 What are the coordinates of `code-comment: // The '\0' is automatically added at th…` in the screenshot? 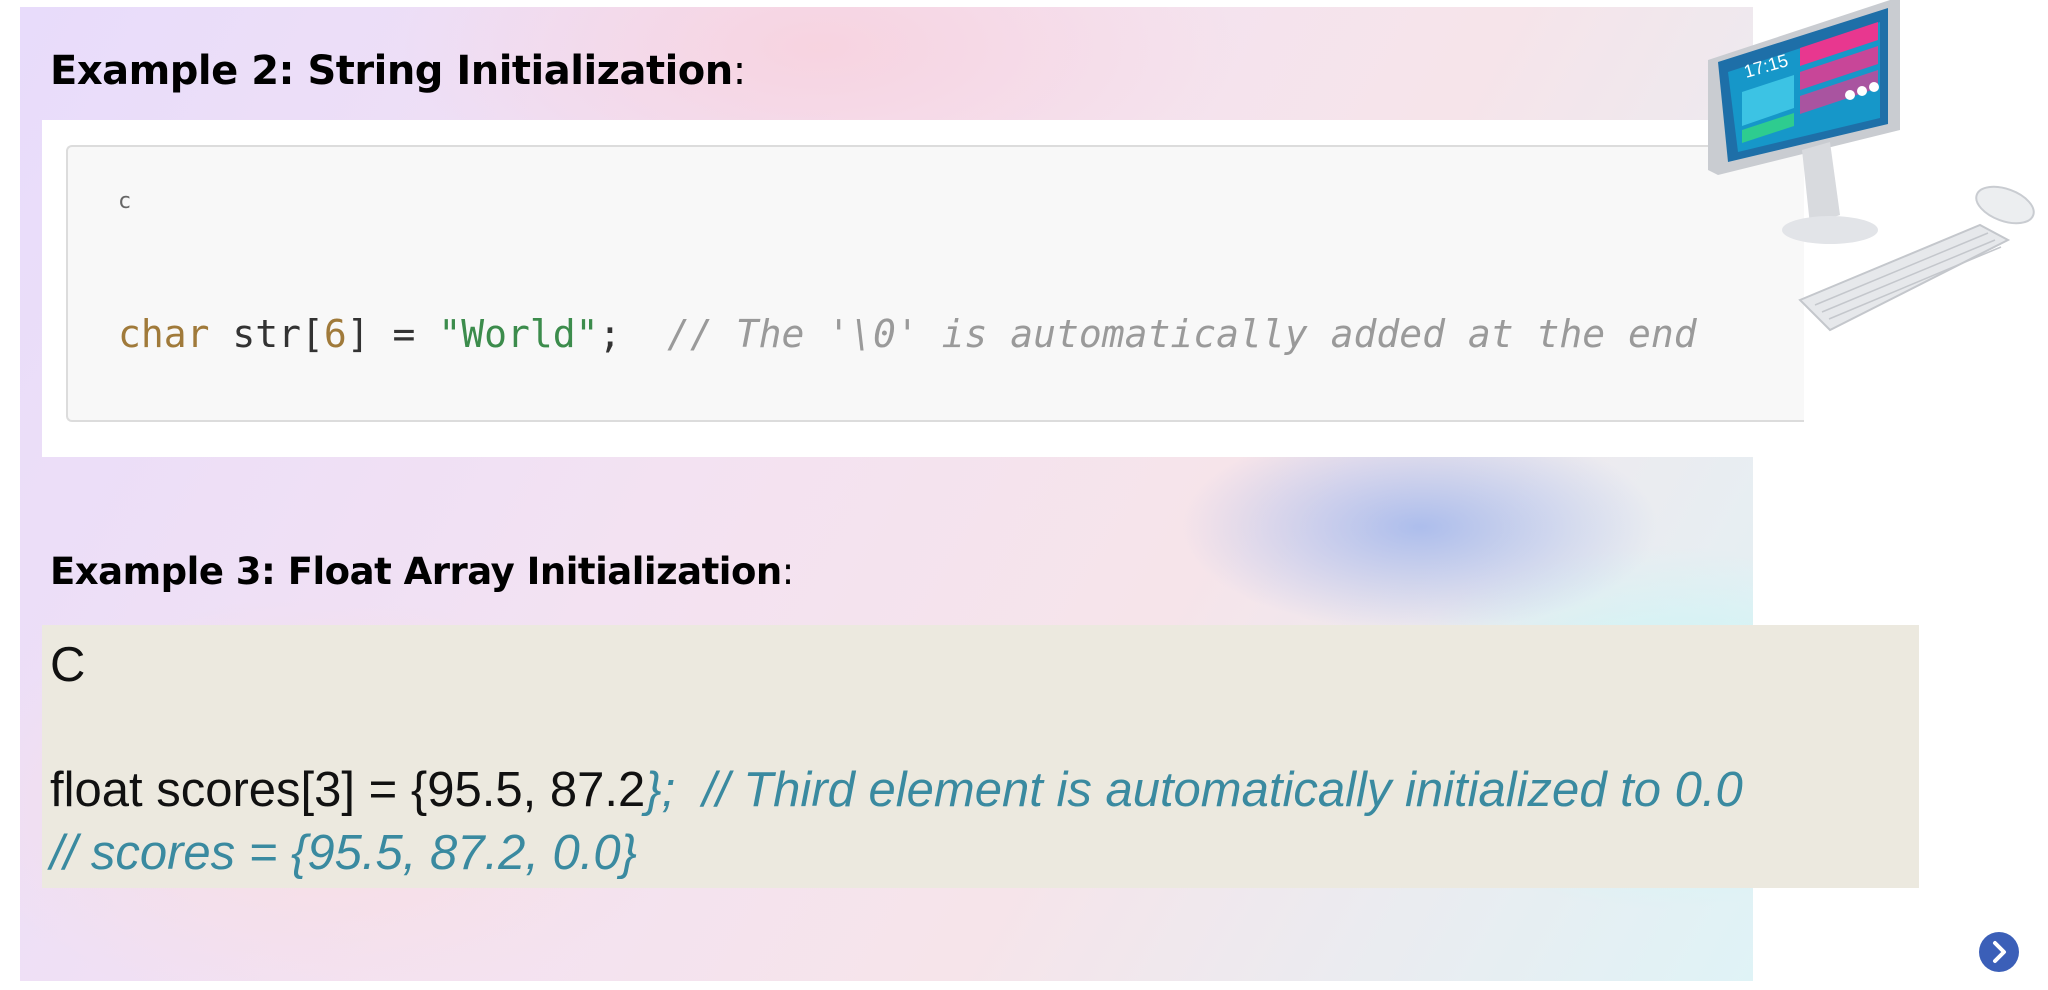 It's located at (1182, 334).